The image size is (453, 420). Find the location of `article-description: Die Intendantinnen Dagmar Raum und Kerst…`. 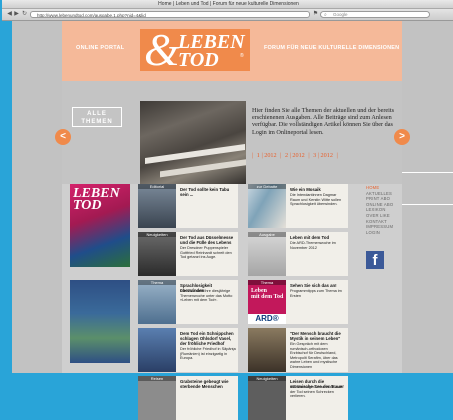

article-description: Die Intendantinnen Dagmar Raum und Kerst… is located at coordinates (316, 200).